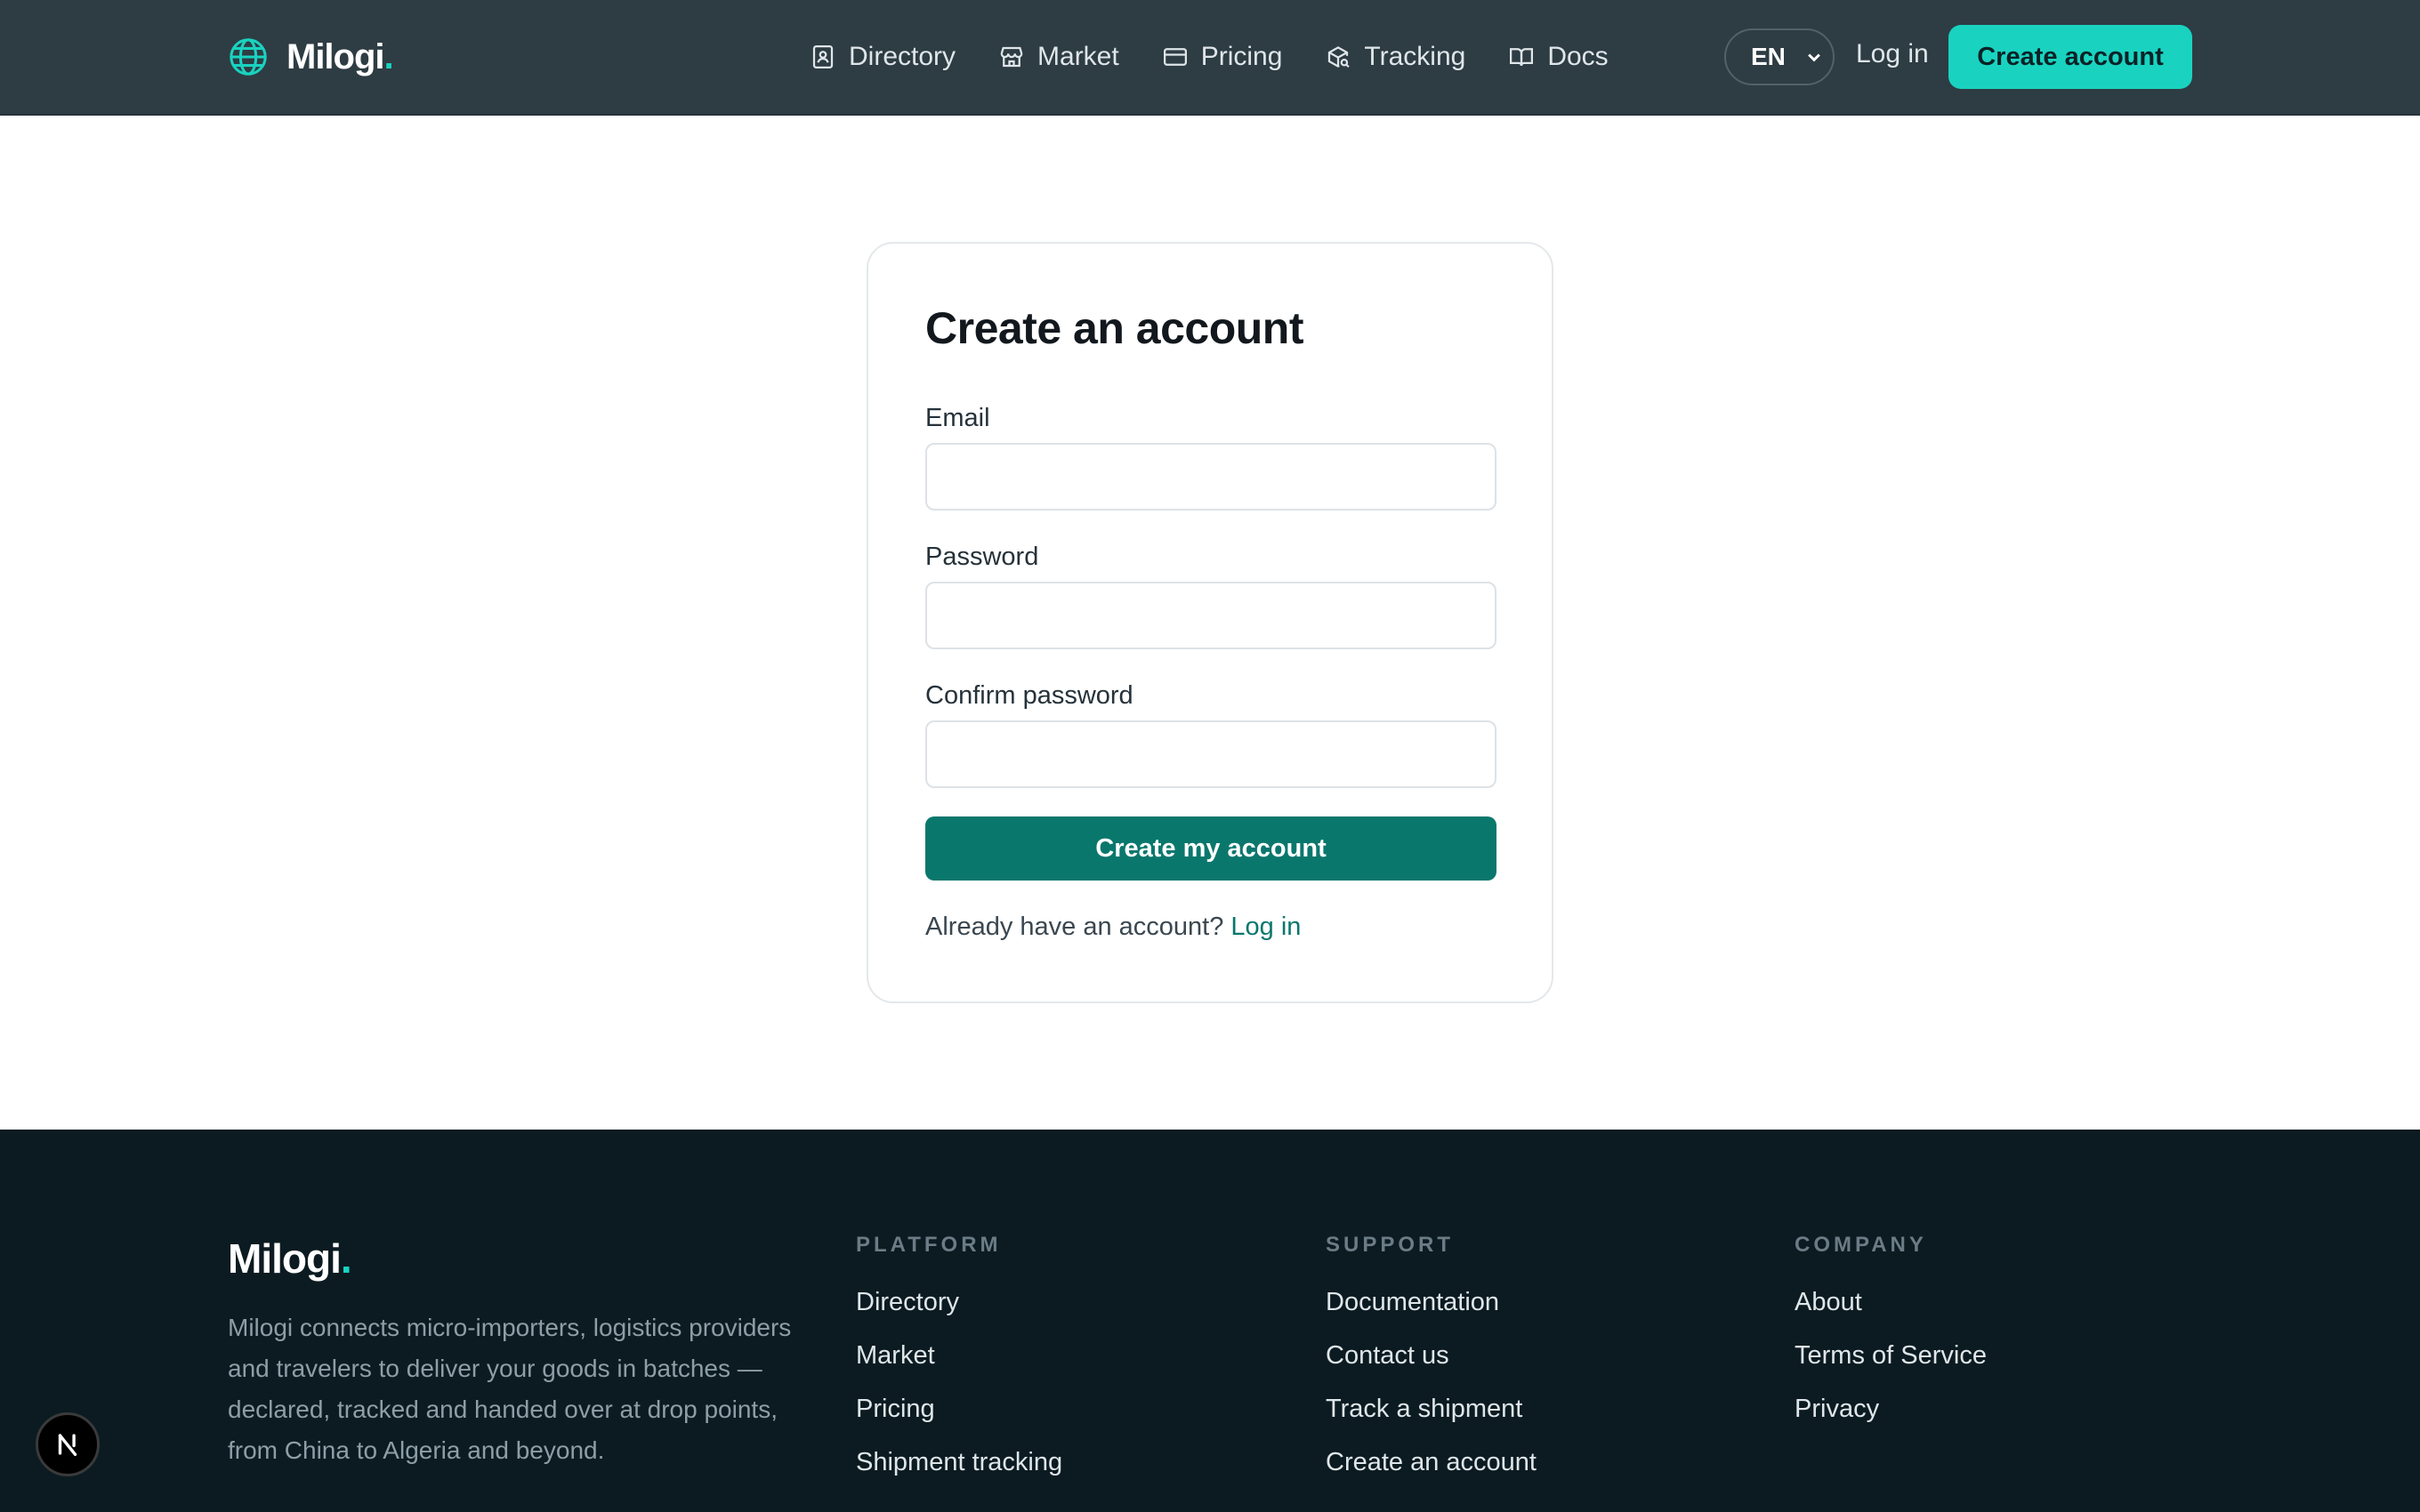  I want to click on contact-book-icon, so click(823, 56).